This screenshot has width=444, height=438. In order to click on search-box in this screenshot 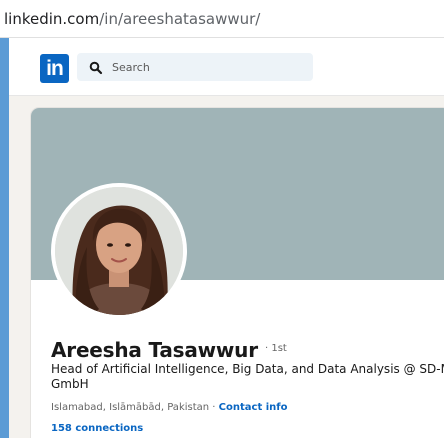, I will do `click(195, 67)`.